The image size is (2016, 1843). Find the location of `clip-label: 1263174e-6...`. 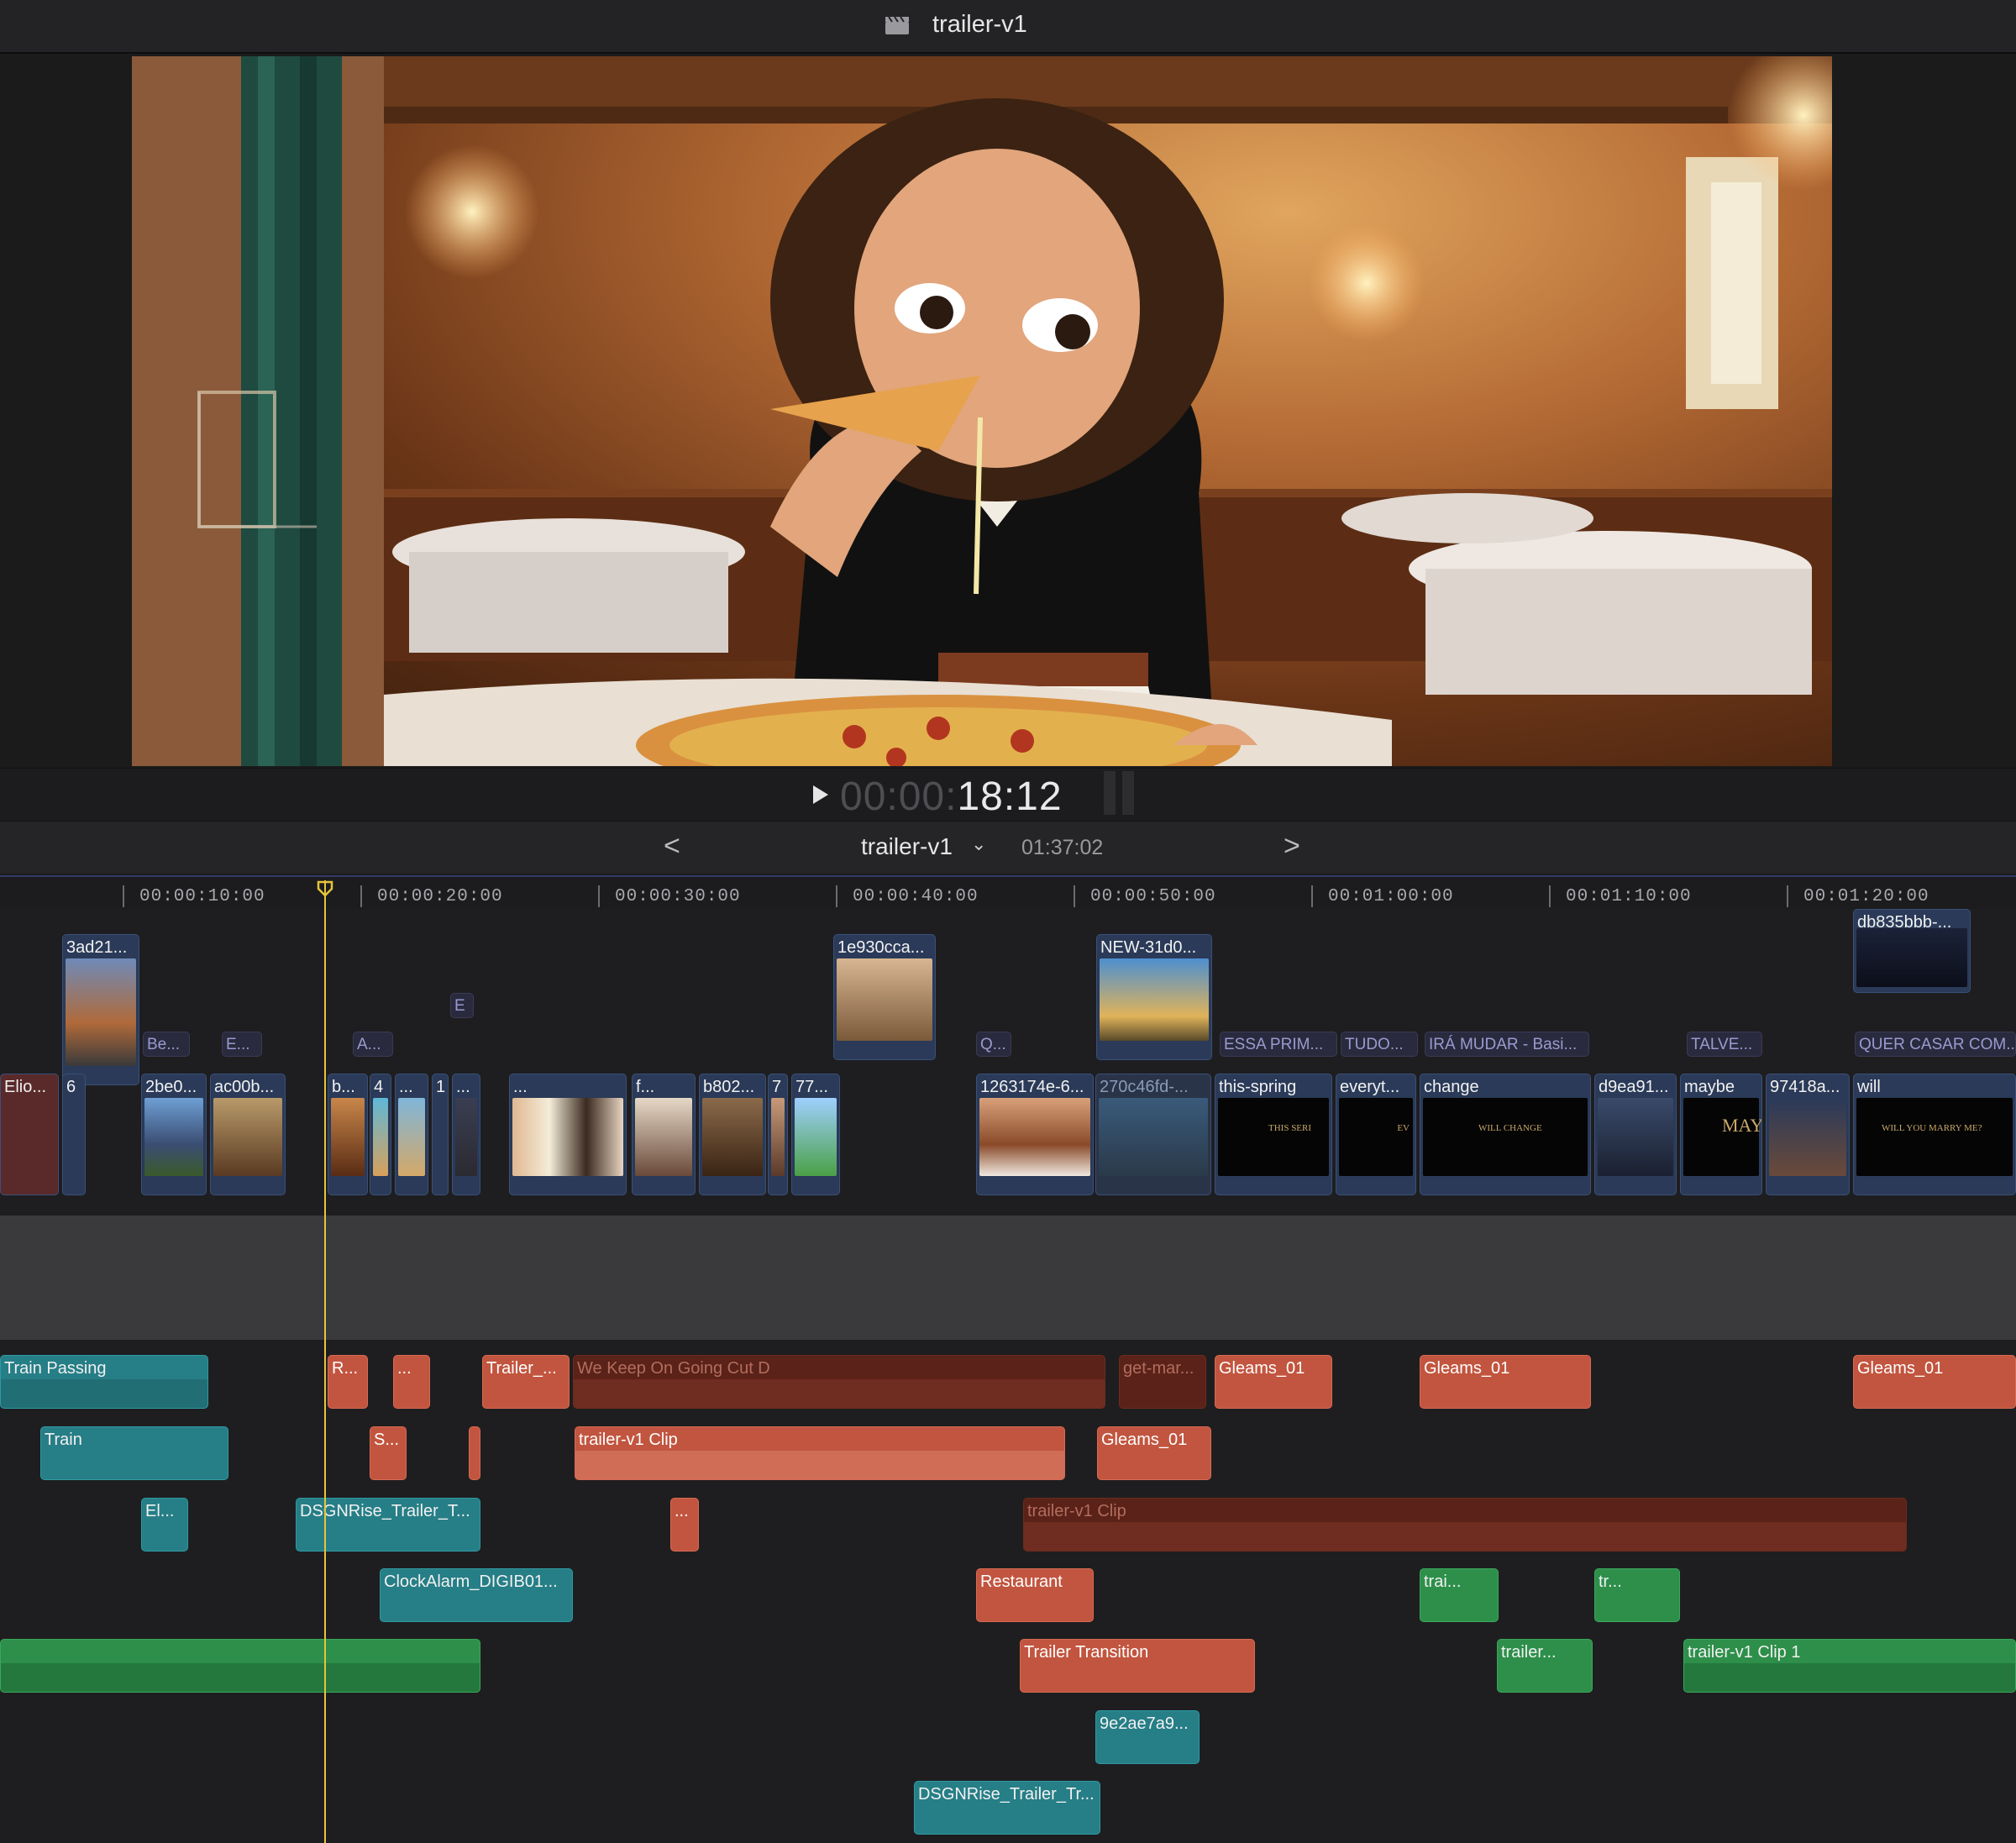

clip-label: 1263174e-6... is located at coordinates (1032, 1087).